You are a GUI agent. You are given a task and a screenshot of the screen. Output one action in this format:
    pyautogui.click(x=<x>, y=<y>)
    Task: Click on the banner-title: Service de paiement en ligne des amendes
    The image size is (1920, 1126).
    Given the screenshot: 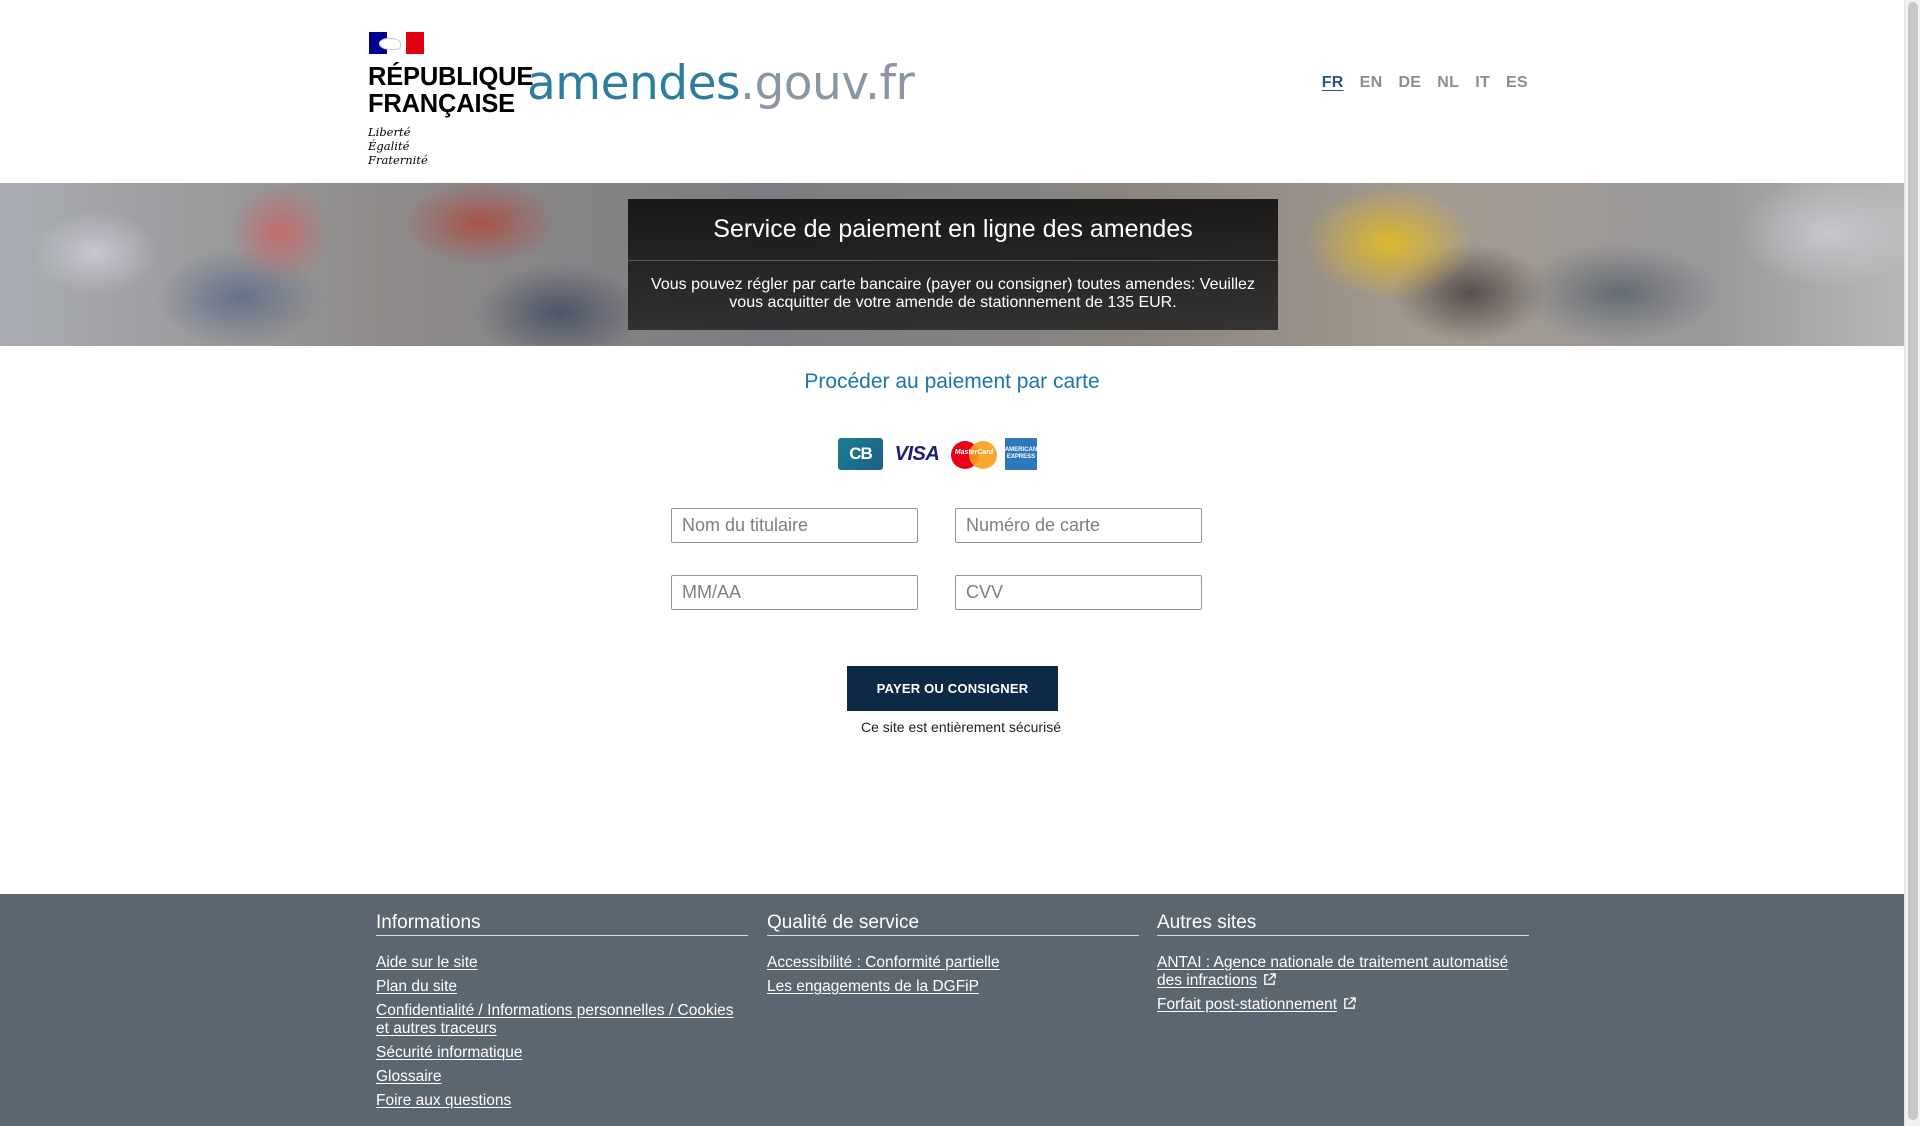 What is the action you would take?
    pyautogui.click(x=953, y=230)
    